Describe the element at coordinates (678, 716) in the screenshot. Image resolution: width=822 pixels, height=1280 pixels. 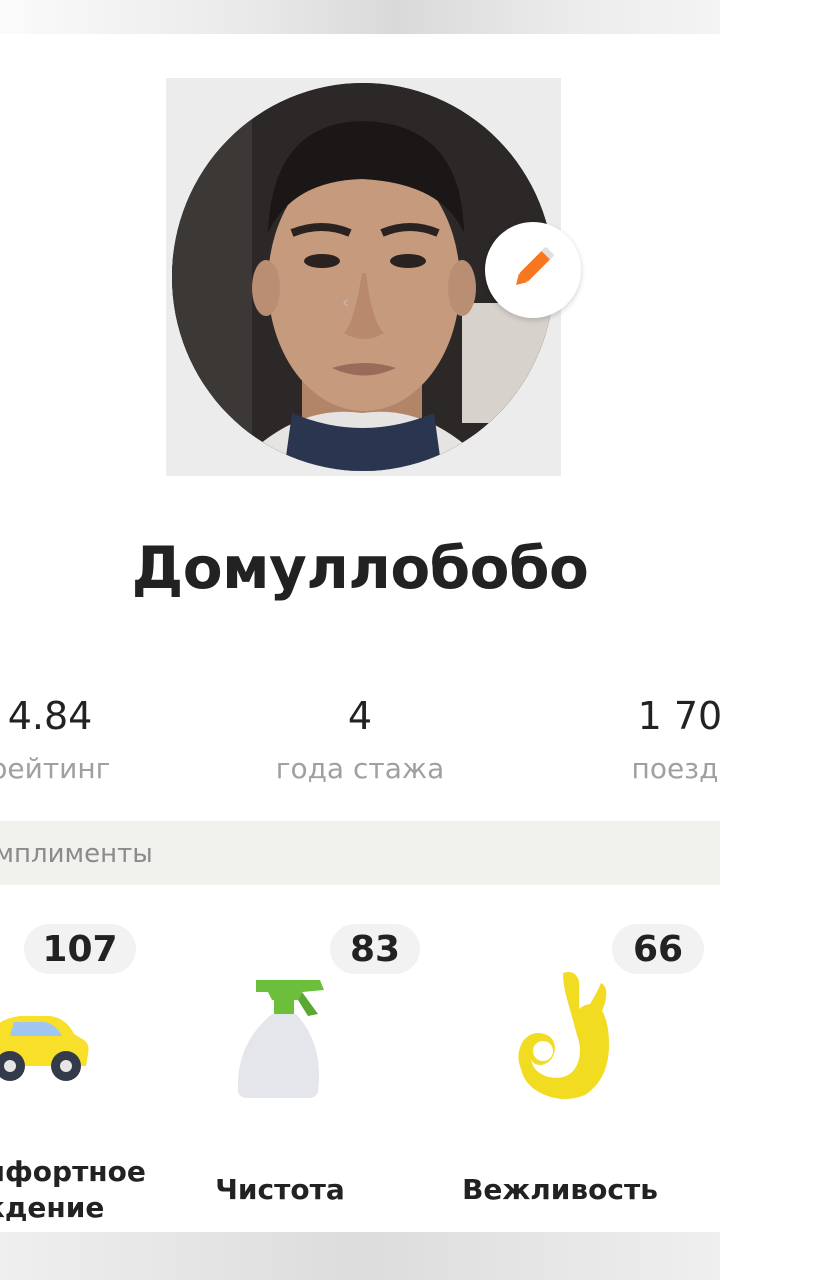
I see `trips-value: 1 709` at that location.